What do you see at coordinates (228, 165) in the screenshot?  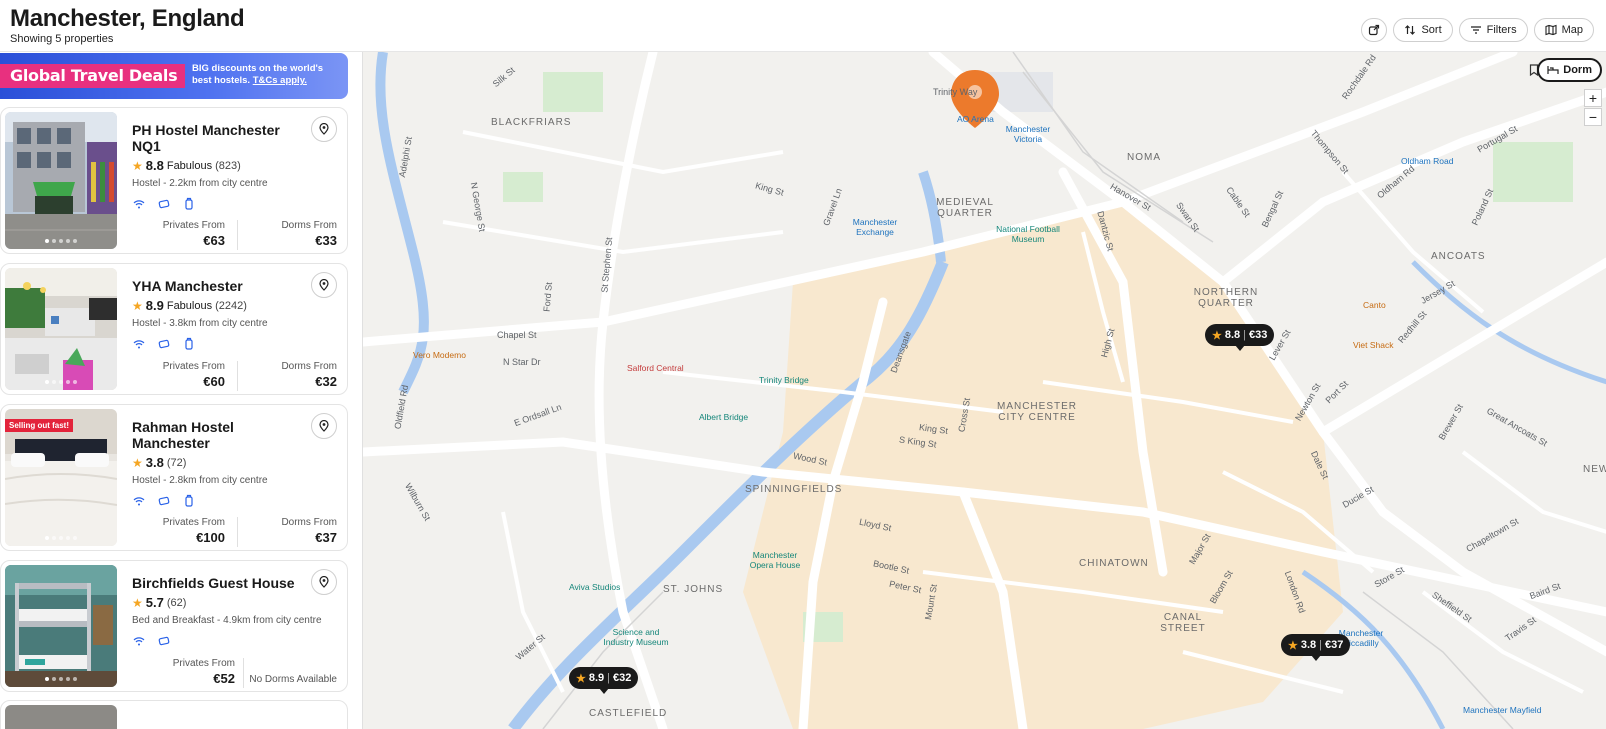 I see `review-count: (823)` at bounding box center [228, 165].